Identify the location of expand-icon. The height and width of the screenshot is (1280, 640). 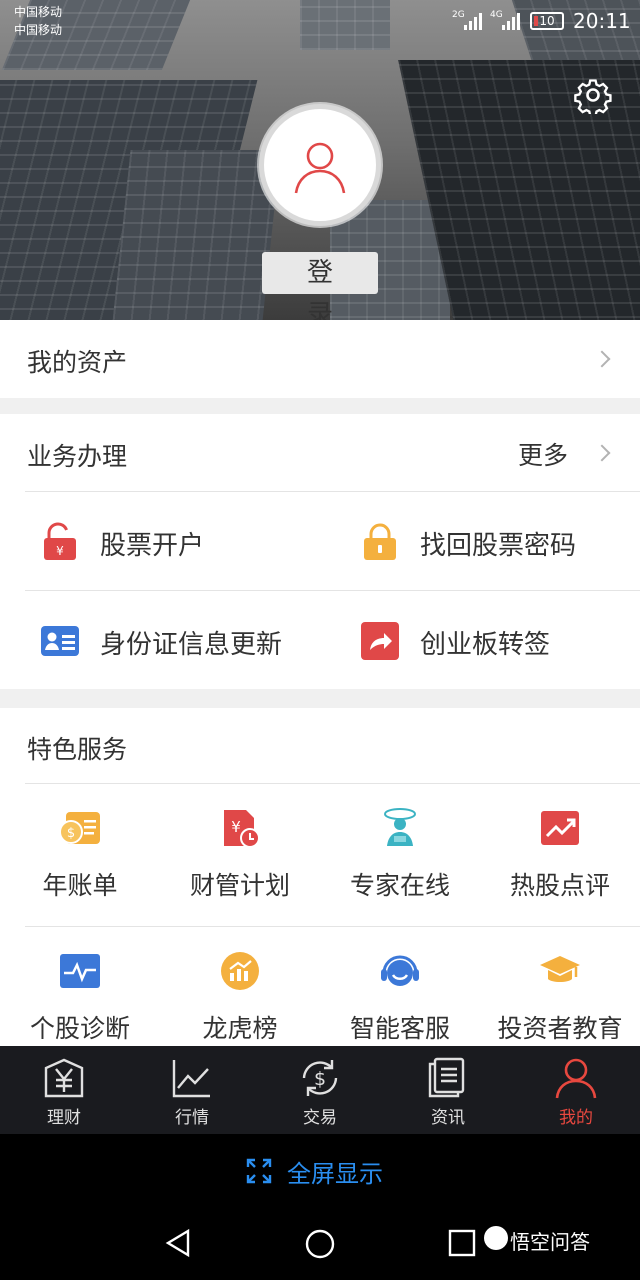
(259, 1171).